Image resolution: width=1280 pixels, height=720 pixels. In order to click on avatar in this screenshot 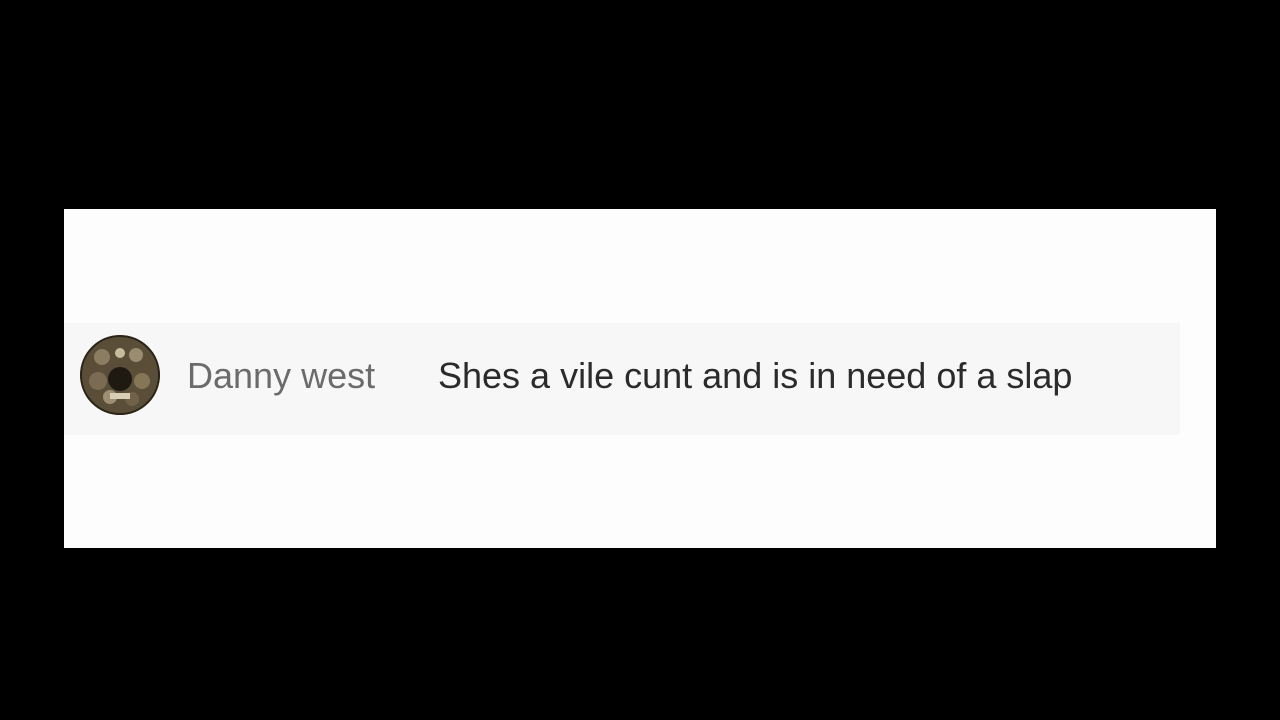, I will do `click(120, 375)`.